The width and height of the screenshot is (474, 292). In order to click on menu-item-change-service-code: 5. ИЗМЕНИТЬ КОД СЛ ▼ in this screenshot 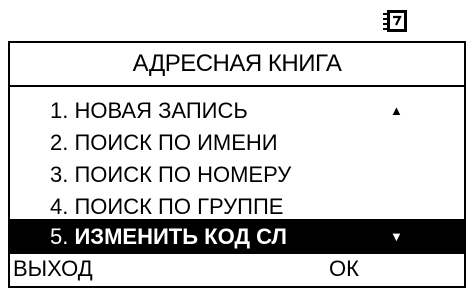, I will do `click(237, 236)`.